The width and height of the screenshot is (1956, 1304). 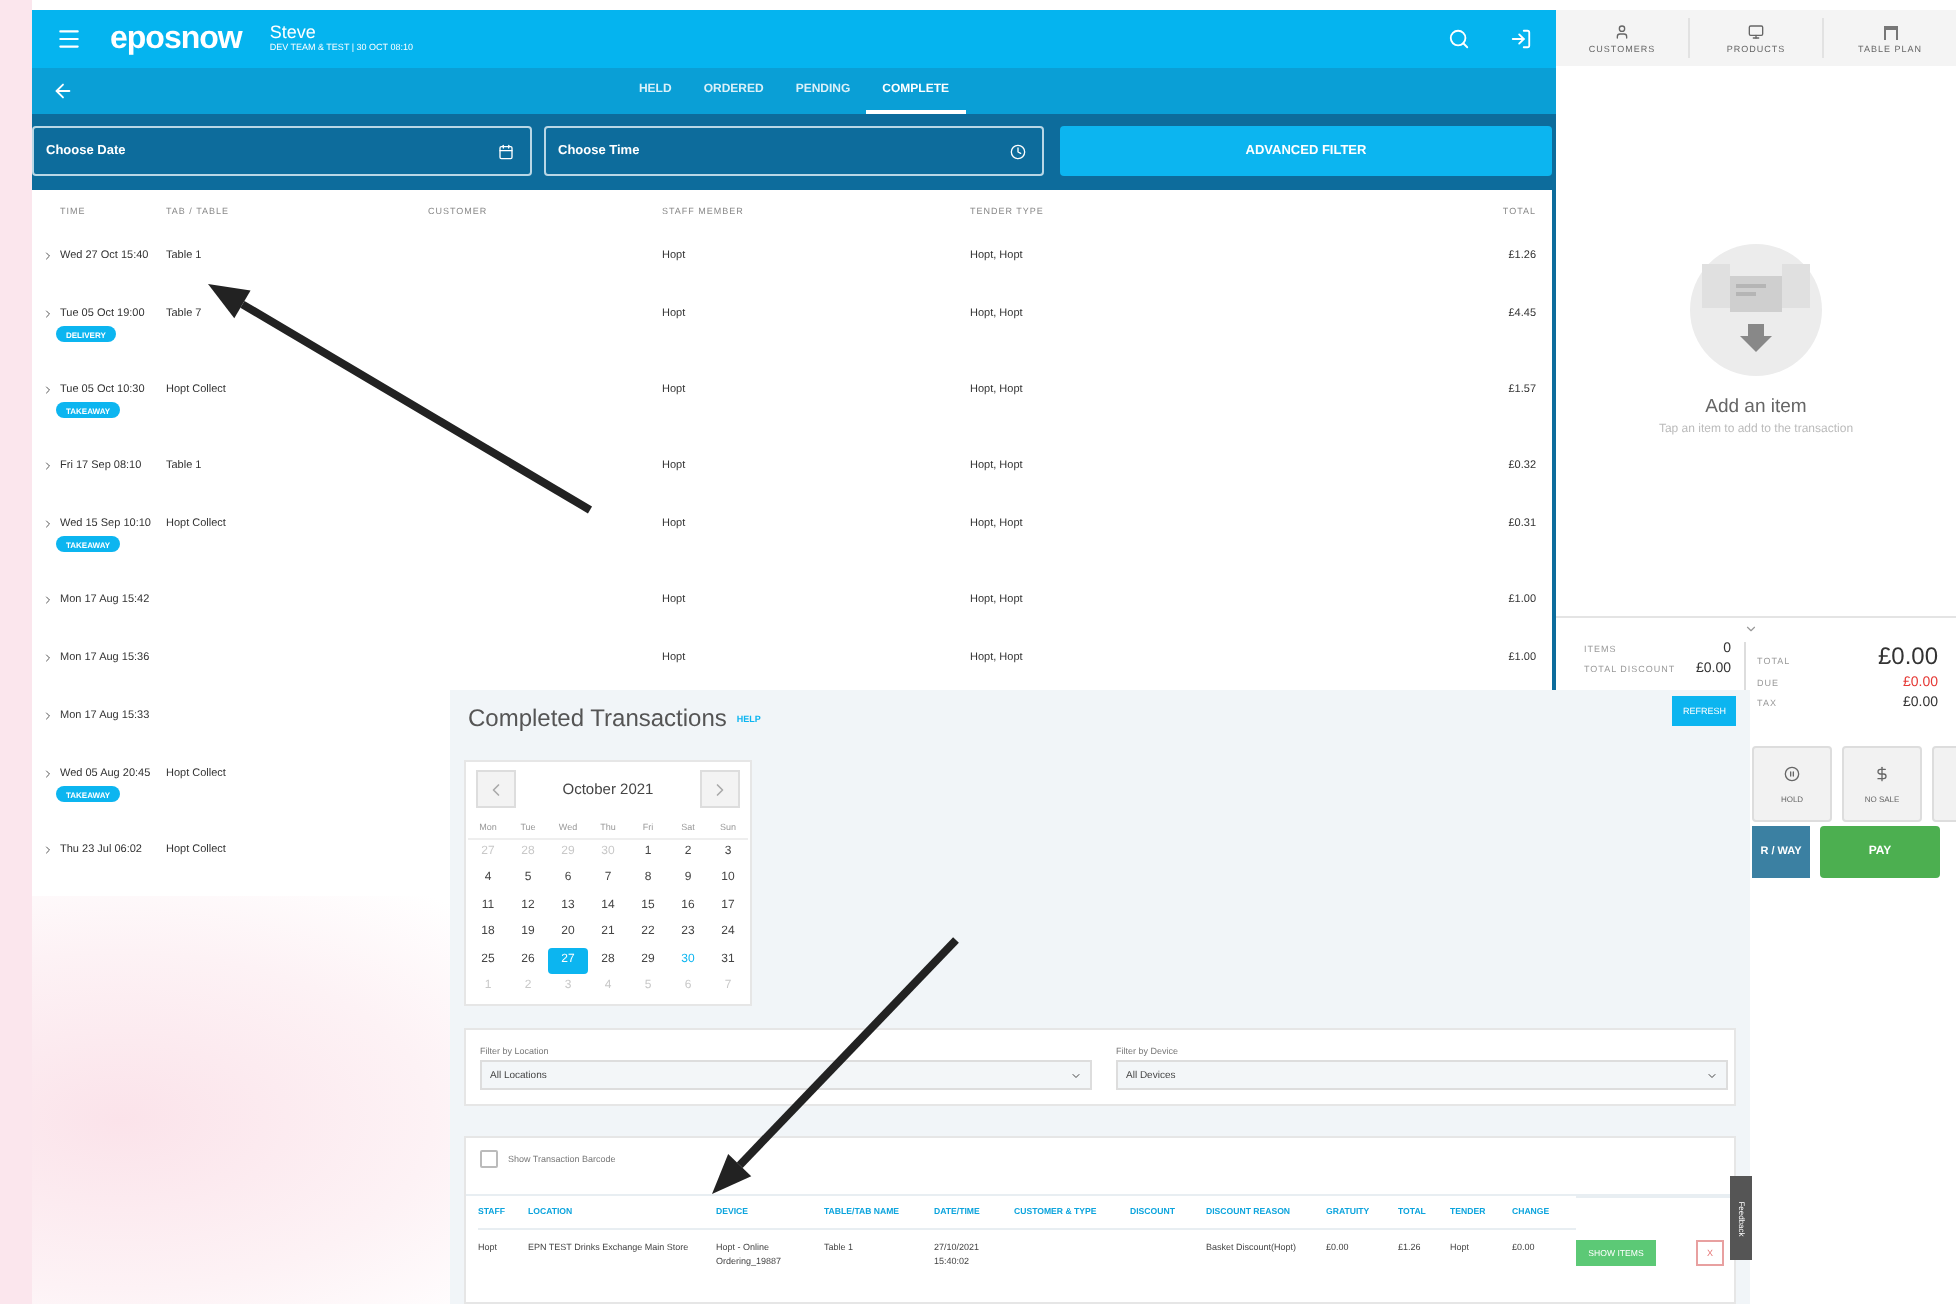 What do you see at coordinates (1521, 39) in the screenshot?
I see `exit-icon` at bounding box center [1521, 39].